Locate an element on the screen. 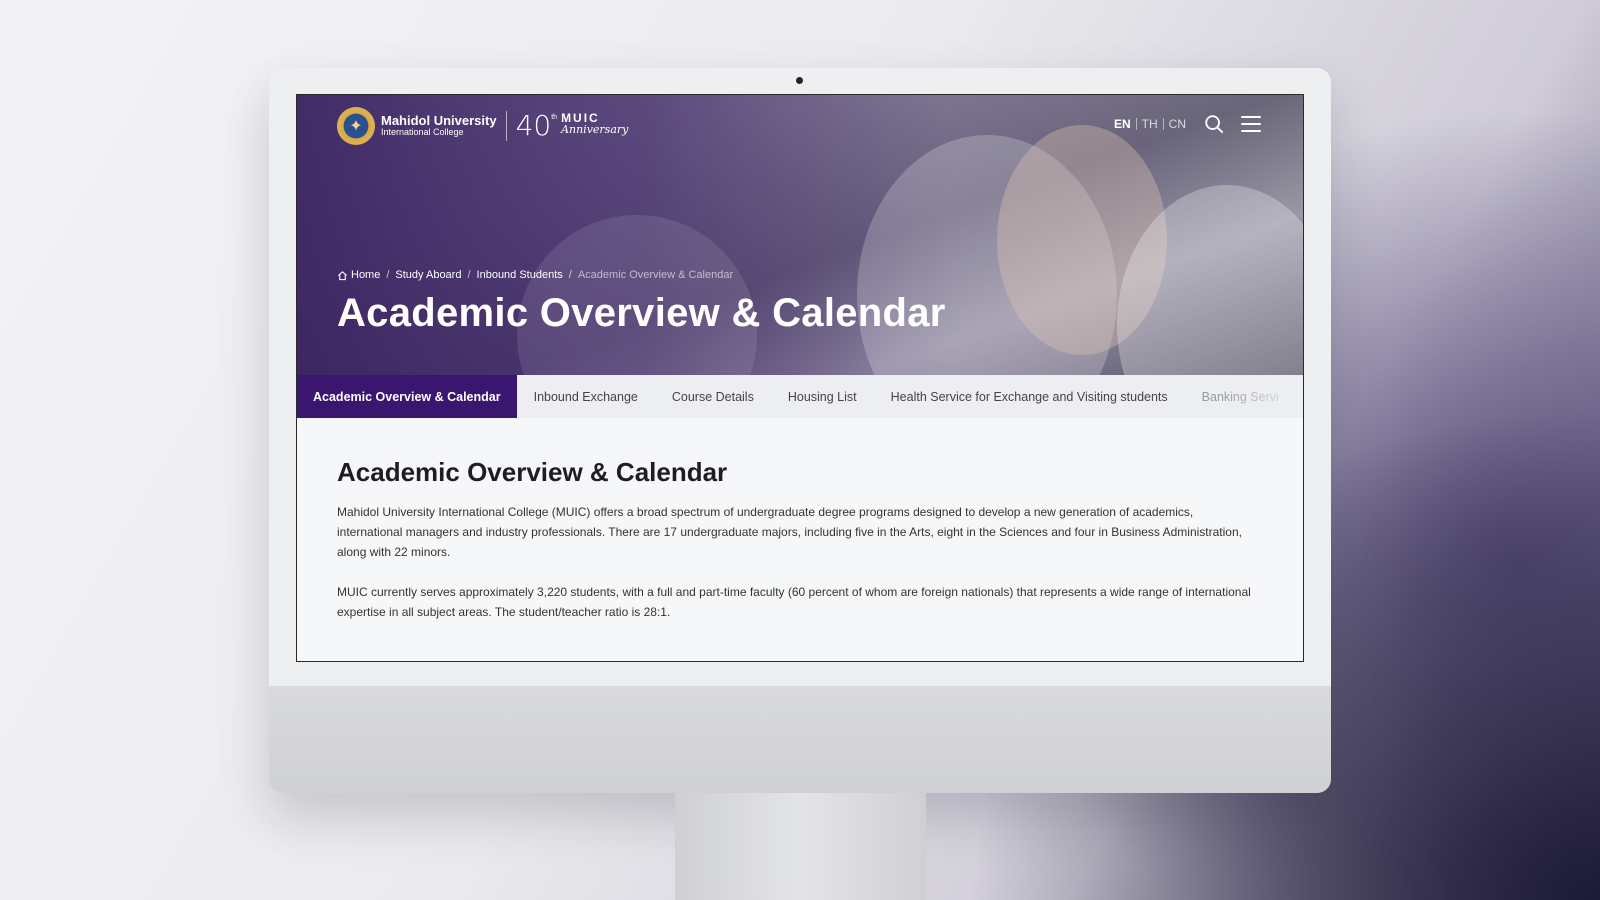 The image size is (1600, 900). content-heading: Academic Overview & Calendar is located at coordinates (532, 472).